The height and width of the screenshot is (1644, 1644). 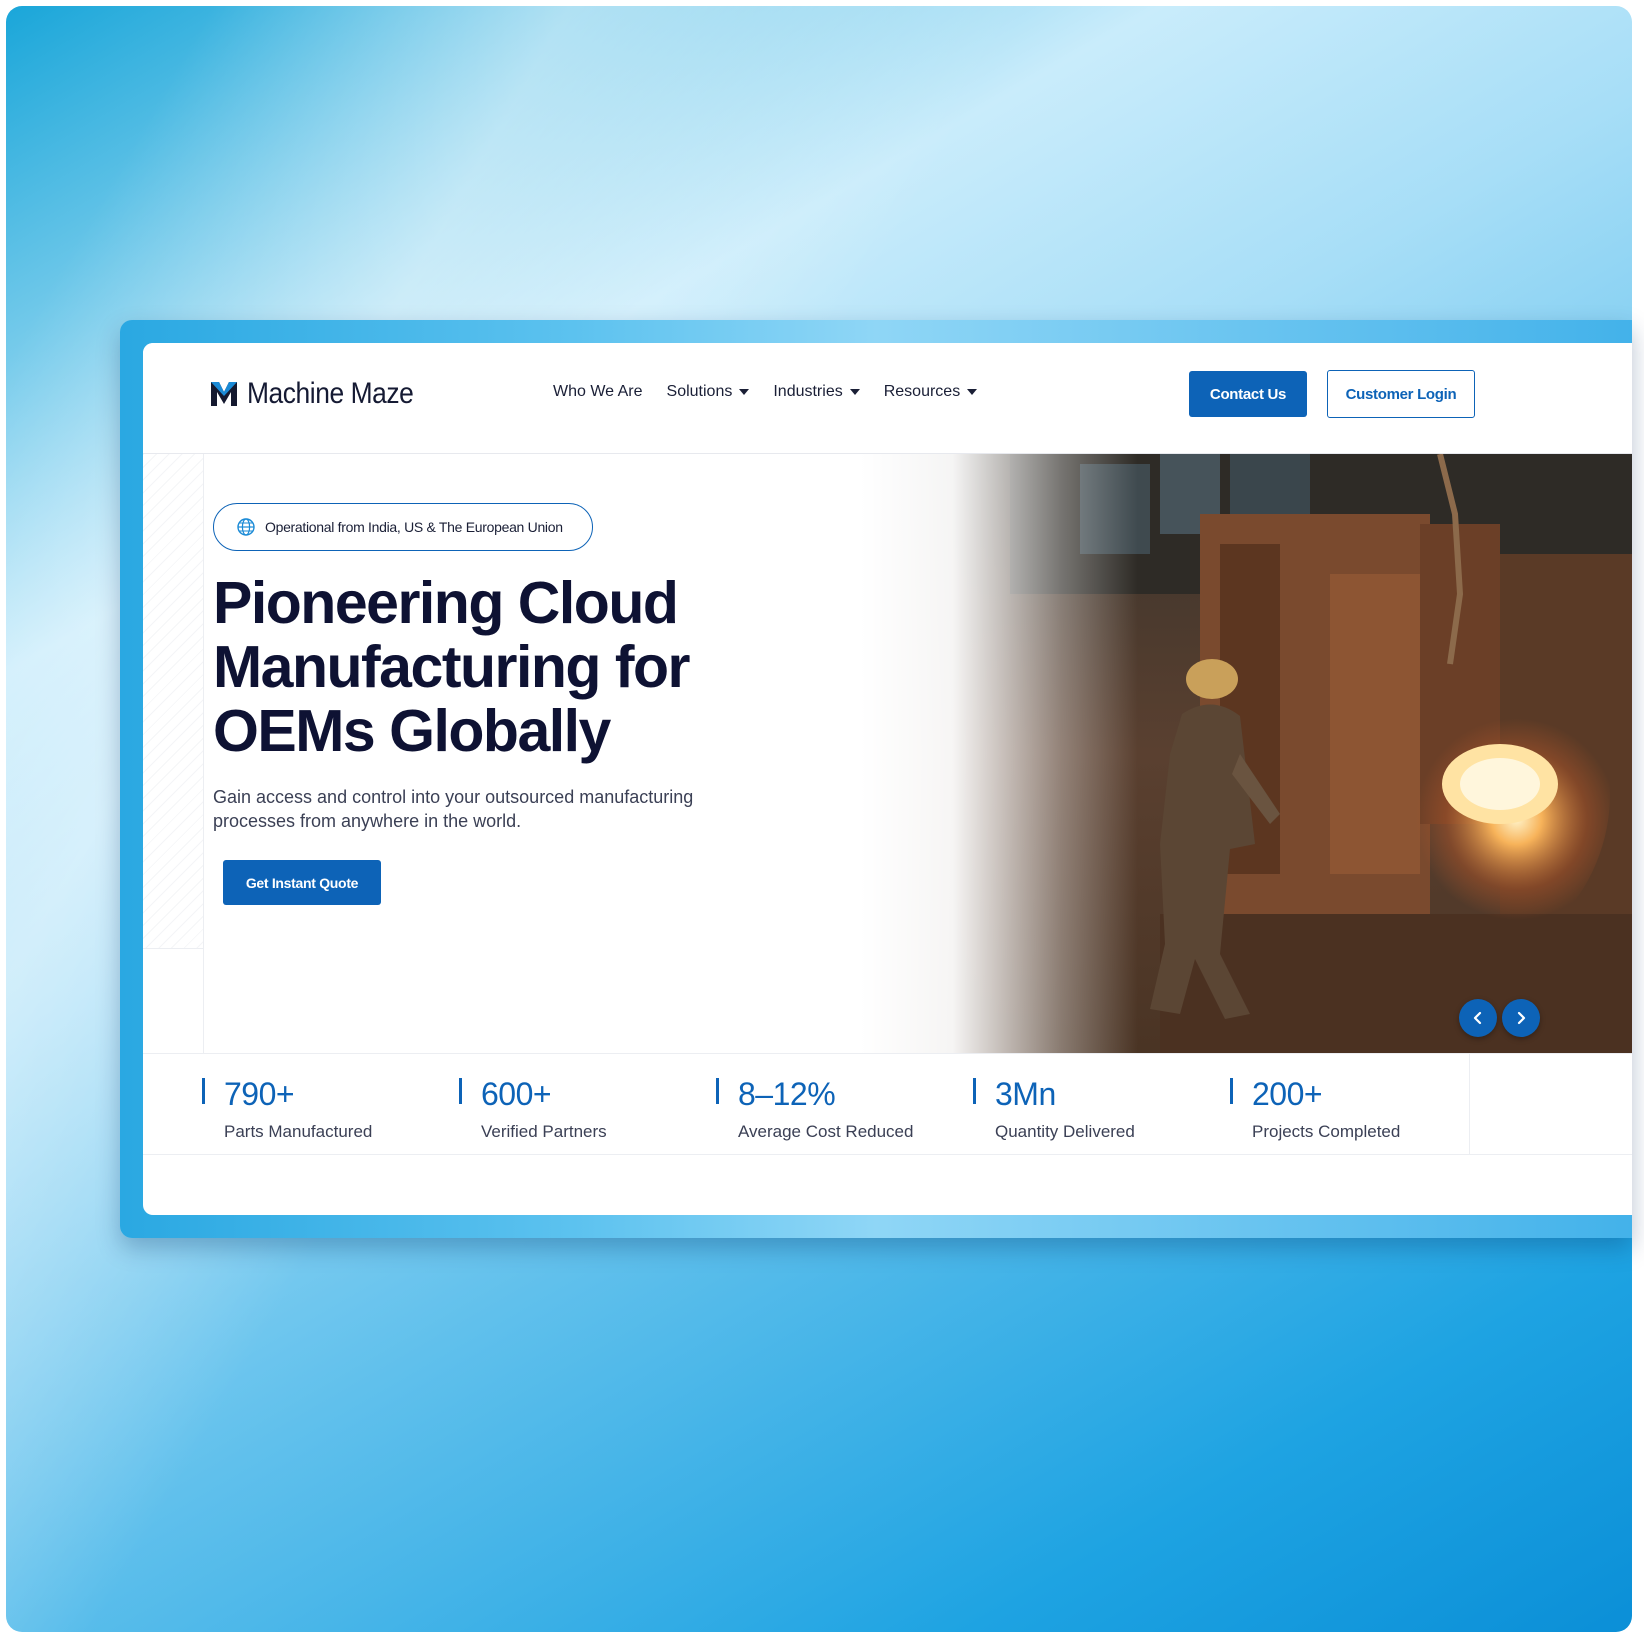 What do you see at coordinates (516, 1094) in the screenshot?
I see `stat-value: 600+` at bounding box center [516, 1094].